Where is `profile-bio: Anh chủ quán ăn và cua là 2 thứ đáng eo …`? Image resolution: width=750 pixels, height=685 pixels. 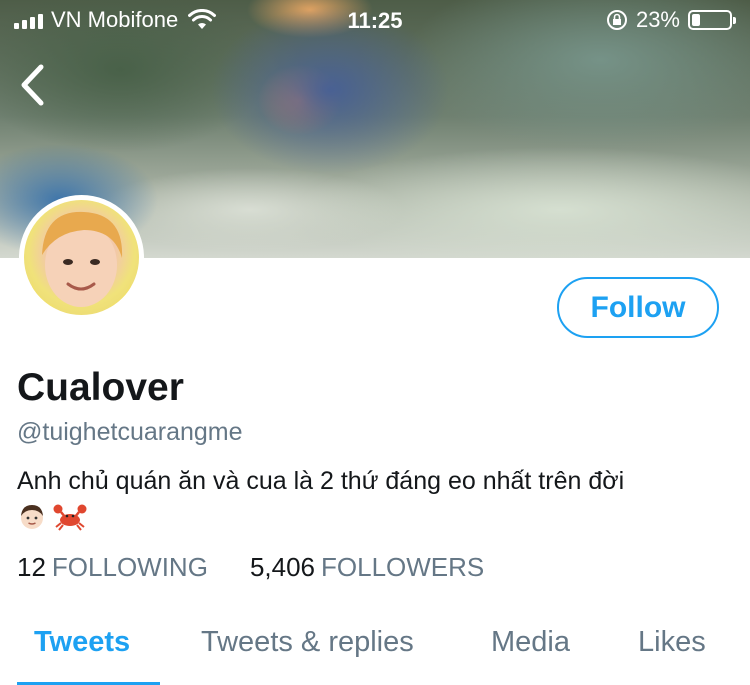
profile-bio: Anh chủ quán ăn và cua là 2 thứ đáng eo … is located at coordinates (377, 498).